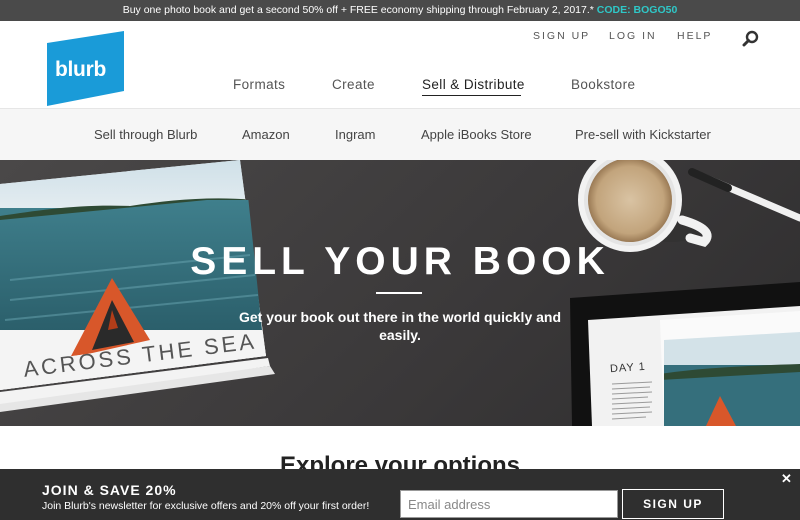 This screenshot has height=520, width=800. I want to click on subnav-sell-through-blurb: Sell through Blurb, so click(145, 134).